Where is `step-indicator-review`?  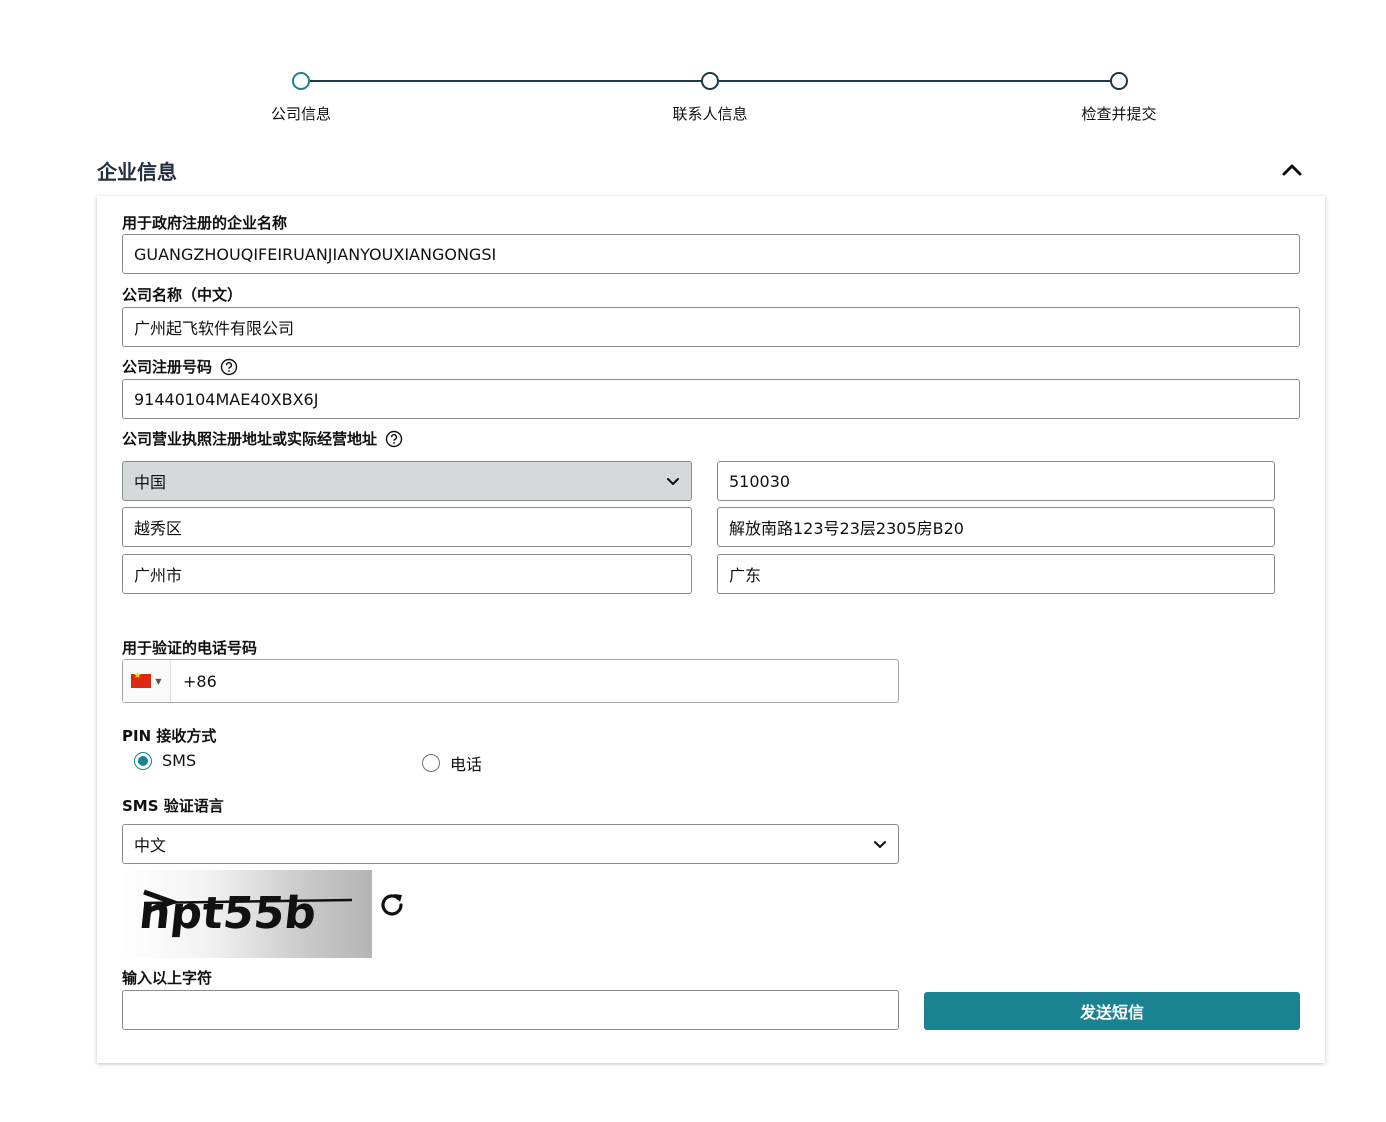
step-indicator-review is located at coordinates (1119, 81).